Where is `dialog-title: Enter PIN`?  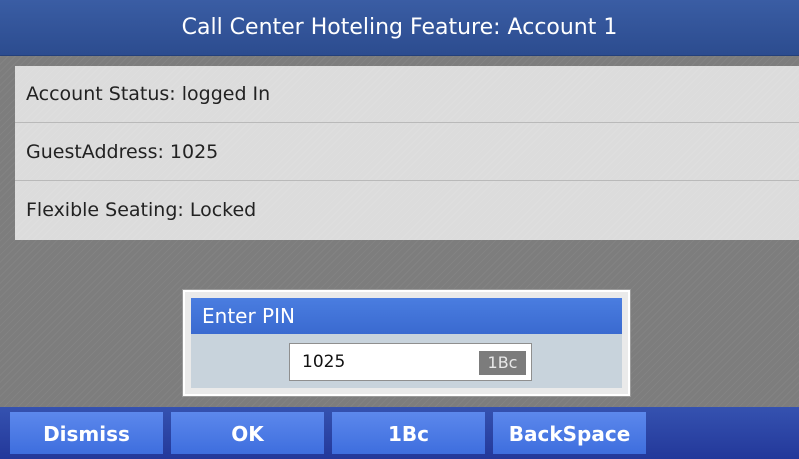
dialog-title: Enter PIN is located at coordinates (406, 316).